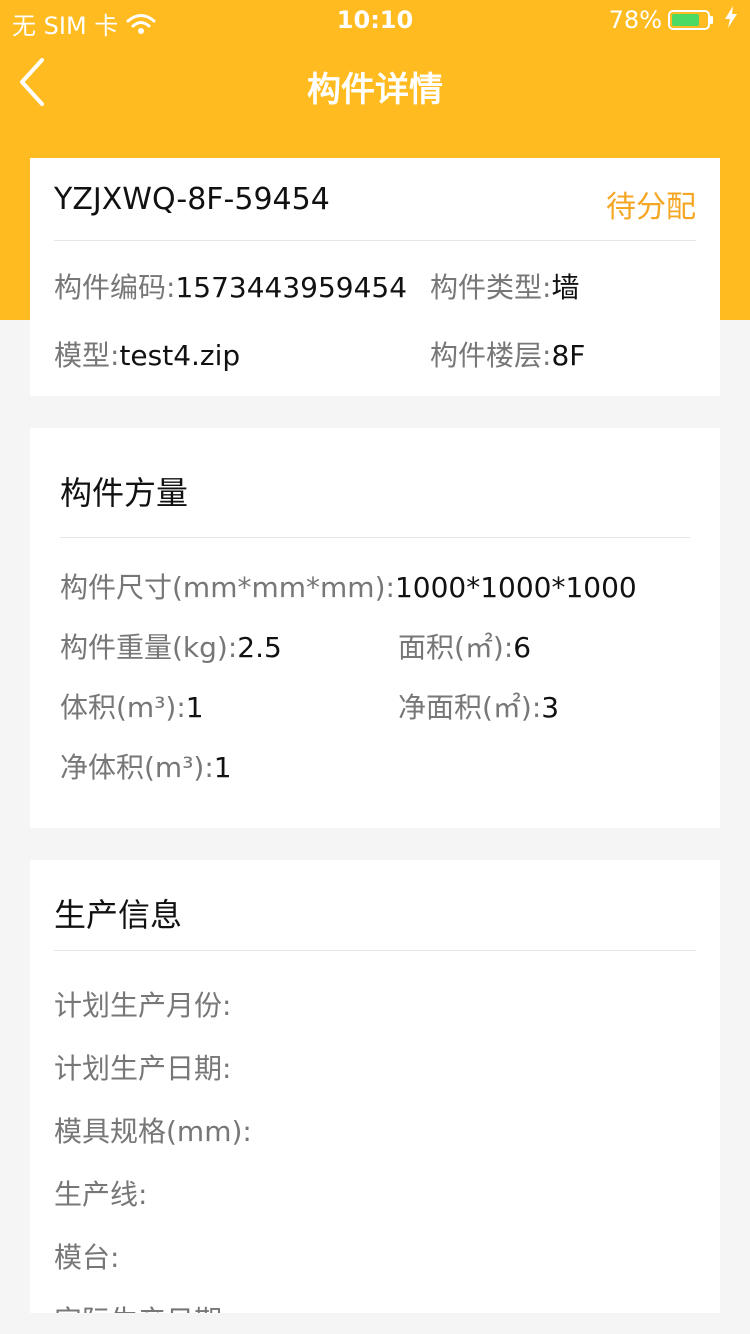 The image size is (750, 1334). Describe the element at coordinates (375, 20) in the screenshot. I see `status-bar: 无 SIM 卡 10:10 78%` at that location.